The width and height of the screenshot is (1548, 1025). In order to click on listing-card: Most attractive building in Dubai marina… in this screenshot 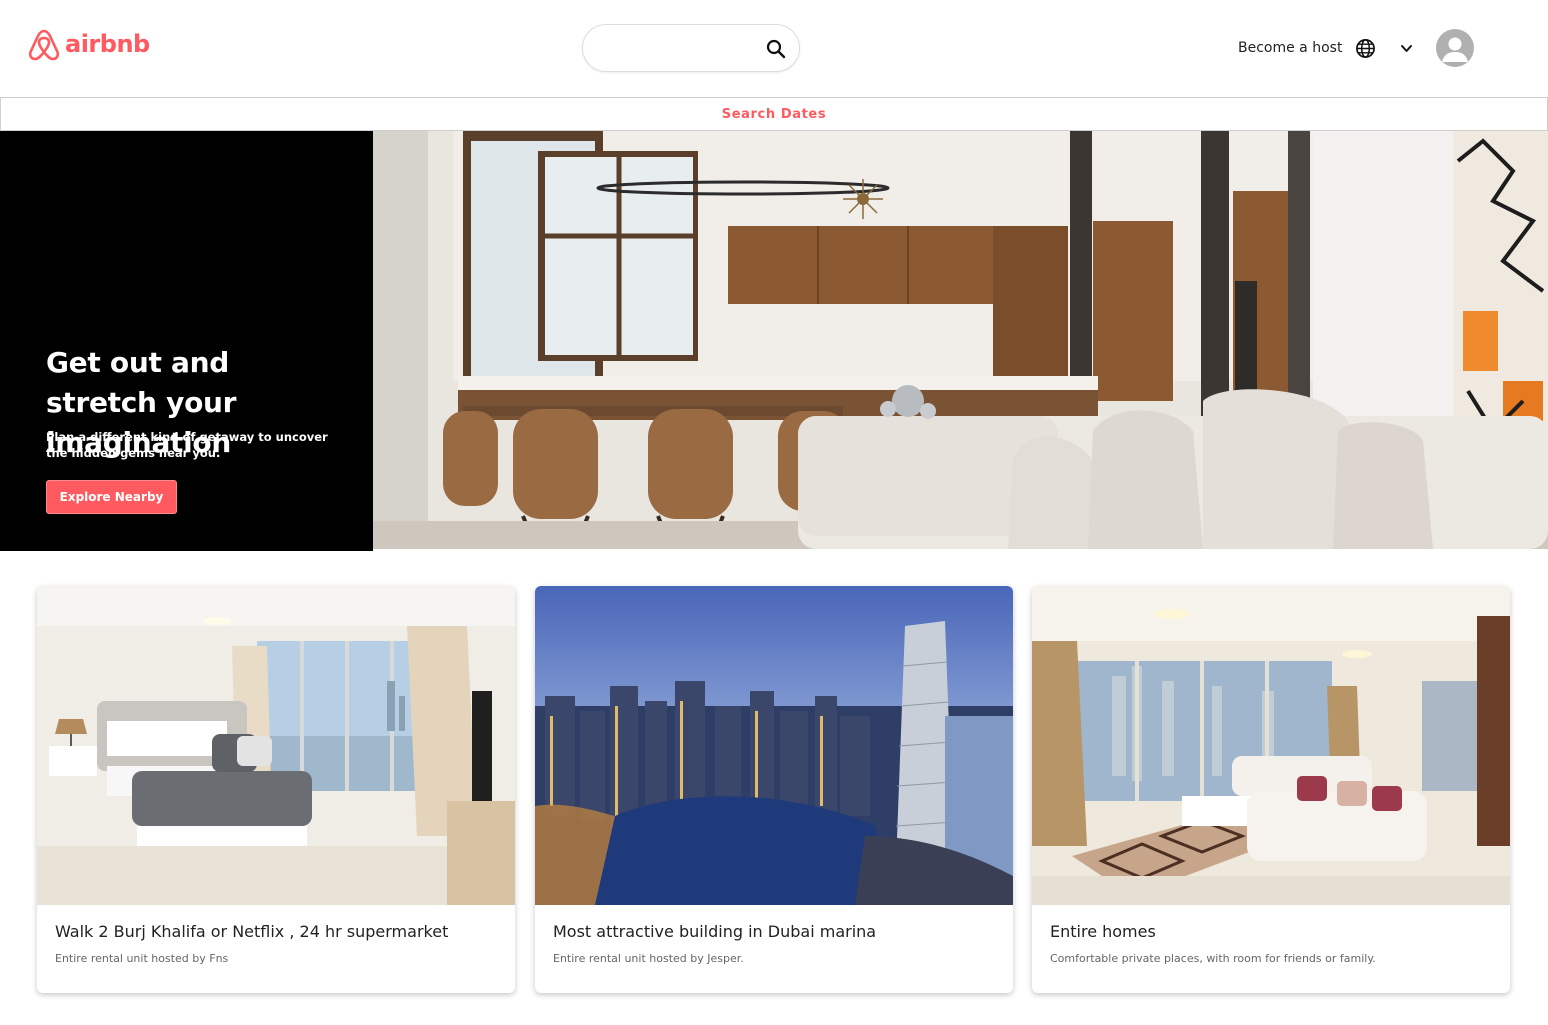, I will do `click(774, 789)`.